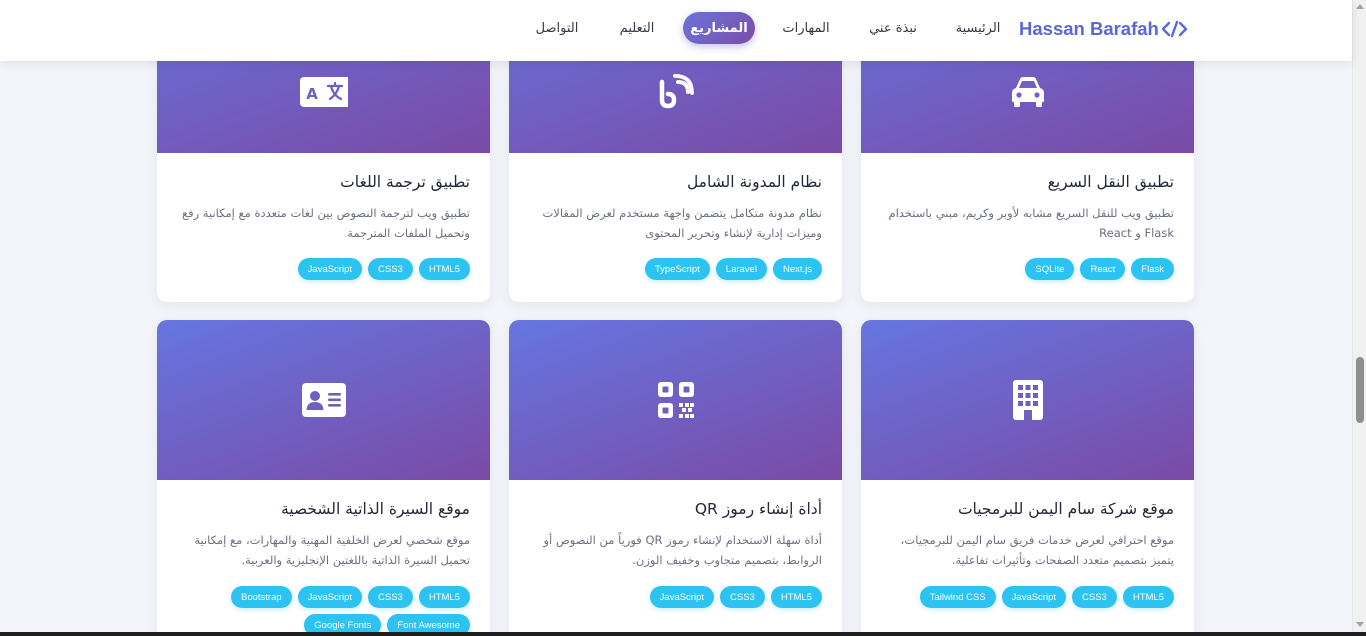 This screenshot has width=1366, height=636. What do you see at coordinates (676, 92) in the screenshot?
I see `blog-icon` at bounding box center [676, 92].